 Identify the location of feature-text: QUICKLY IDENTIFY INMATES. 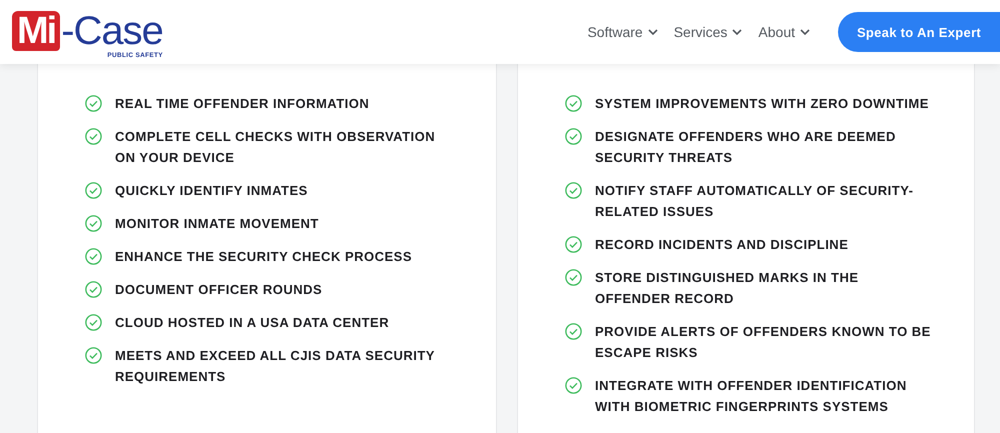
(211, 191).